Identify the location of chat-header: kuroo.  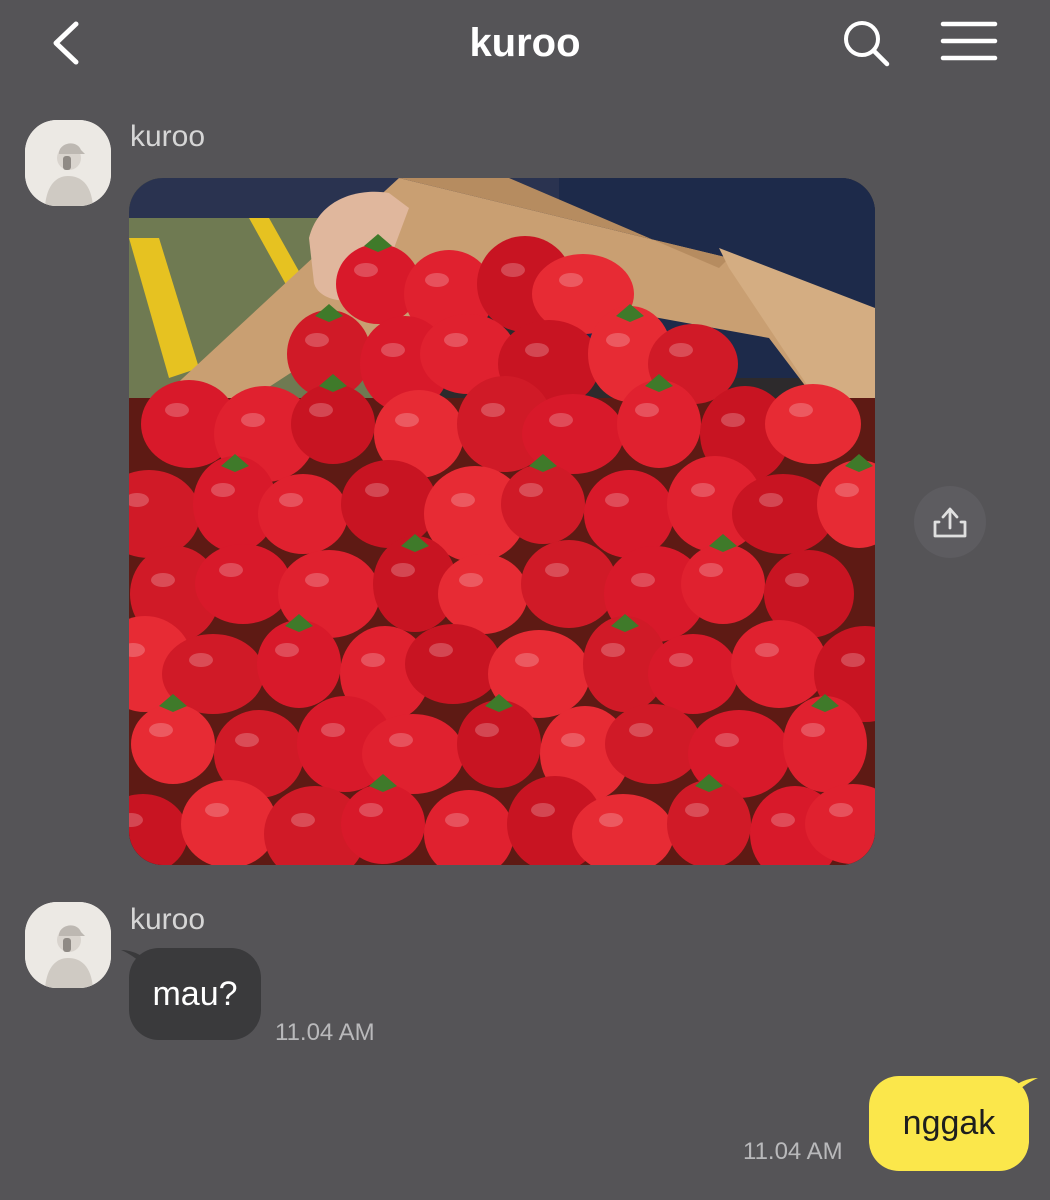
(525, 45).